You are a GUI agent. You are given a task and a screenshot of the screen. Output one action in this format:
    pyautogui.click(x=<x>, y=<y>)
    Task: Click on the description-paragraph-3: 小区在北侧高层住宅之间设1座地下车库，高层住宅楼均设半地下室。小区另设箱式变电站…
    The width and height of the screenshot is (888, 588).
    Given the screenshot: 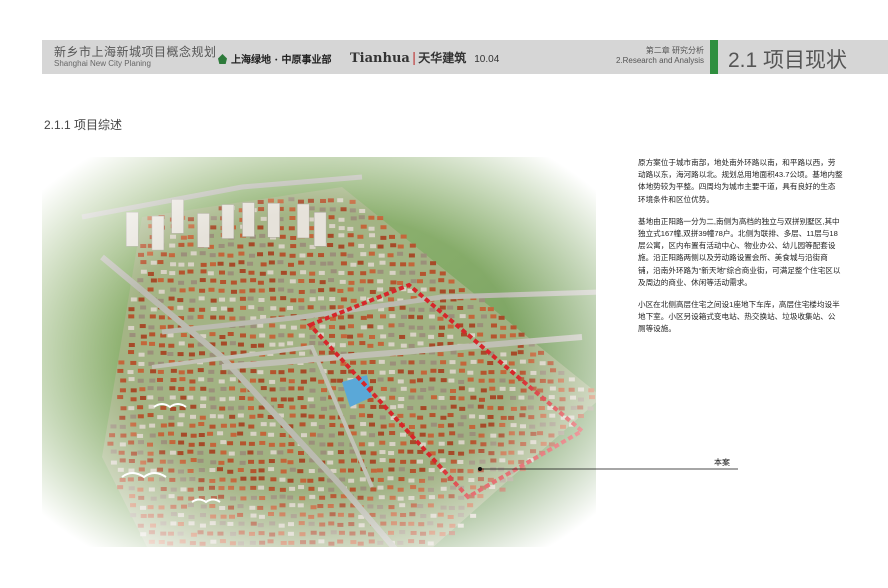 What is the action you would take?
    pyautogui.click(x=739, y=317)
    